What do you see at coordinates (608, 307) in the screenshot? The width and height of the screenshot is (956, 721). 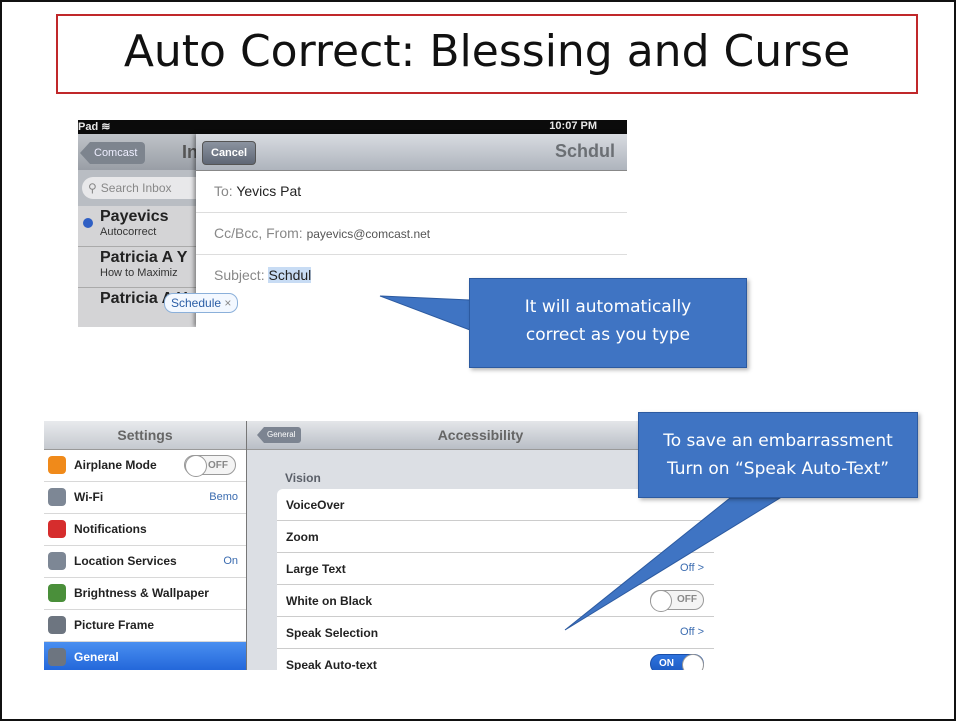 I see `callout-line: It will automatically` at bounding box center [608, 307].